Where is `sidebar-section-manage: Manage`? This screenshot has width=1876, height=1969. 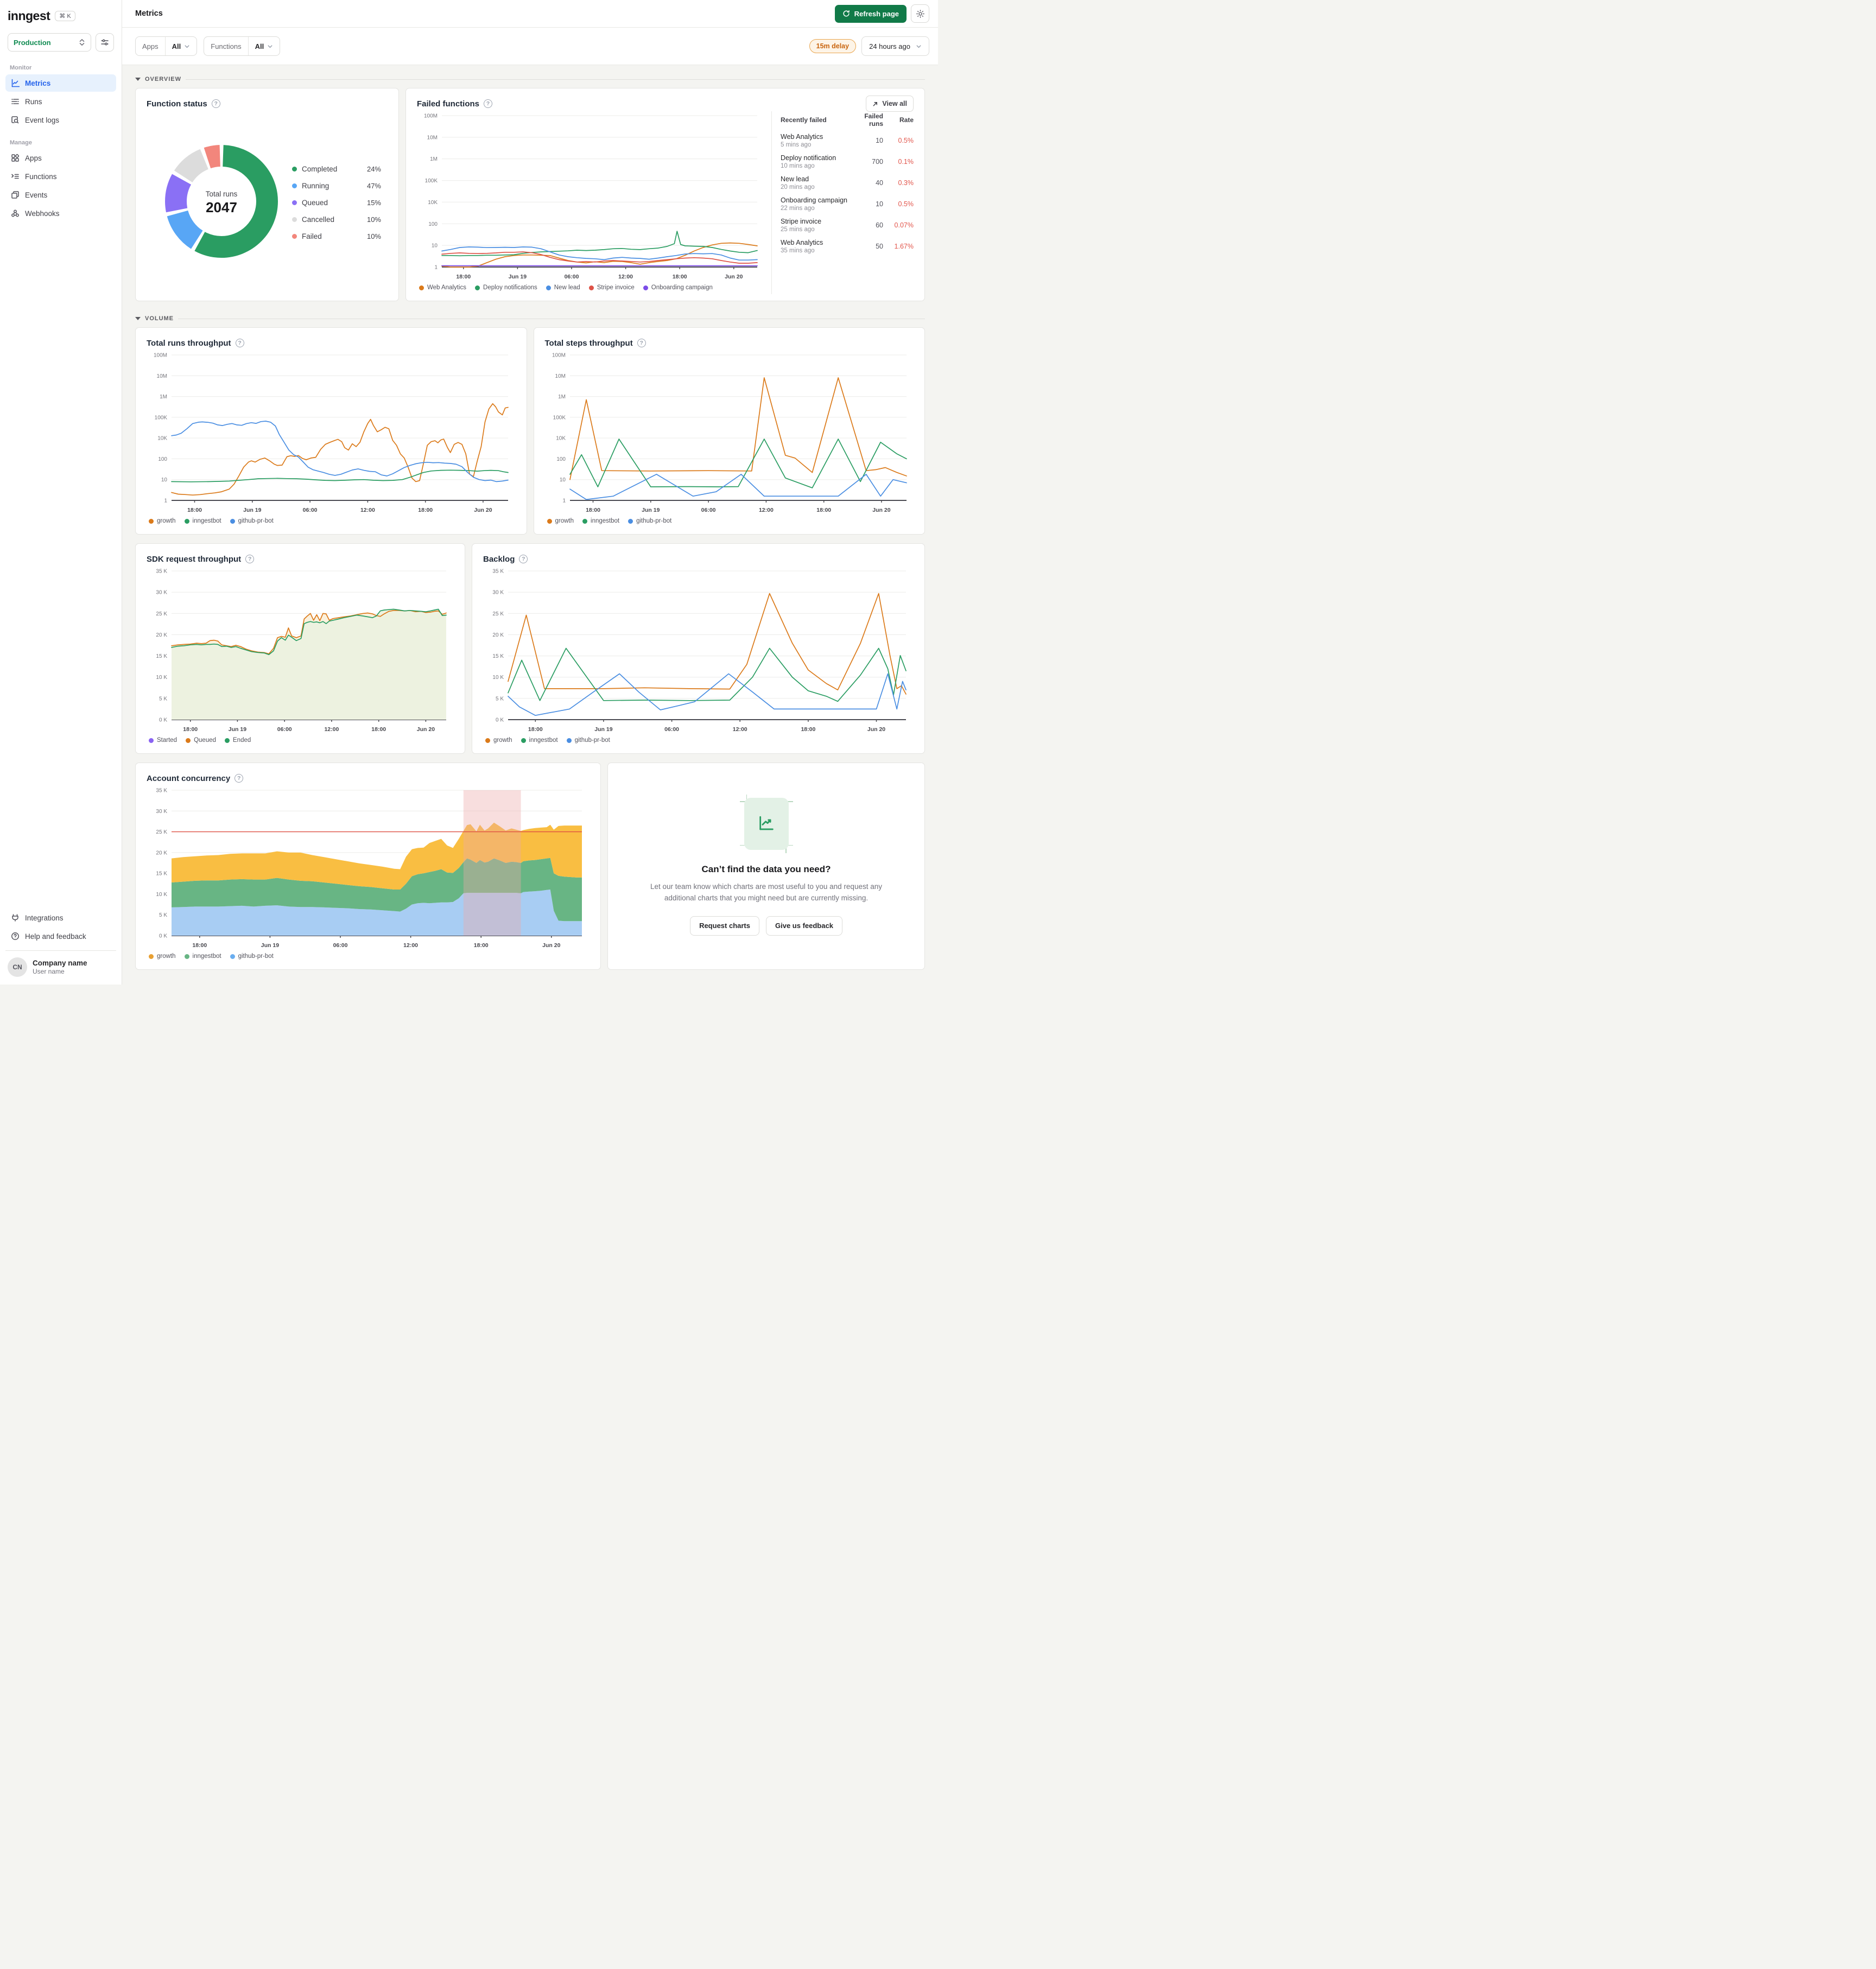 sidebar-section-manage: Manage is located at coordinates (21, 142).